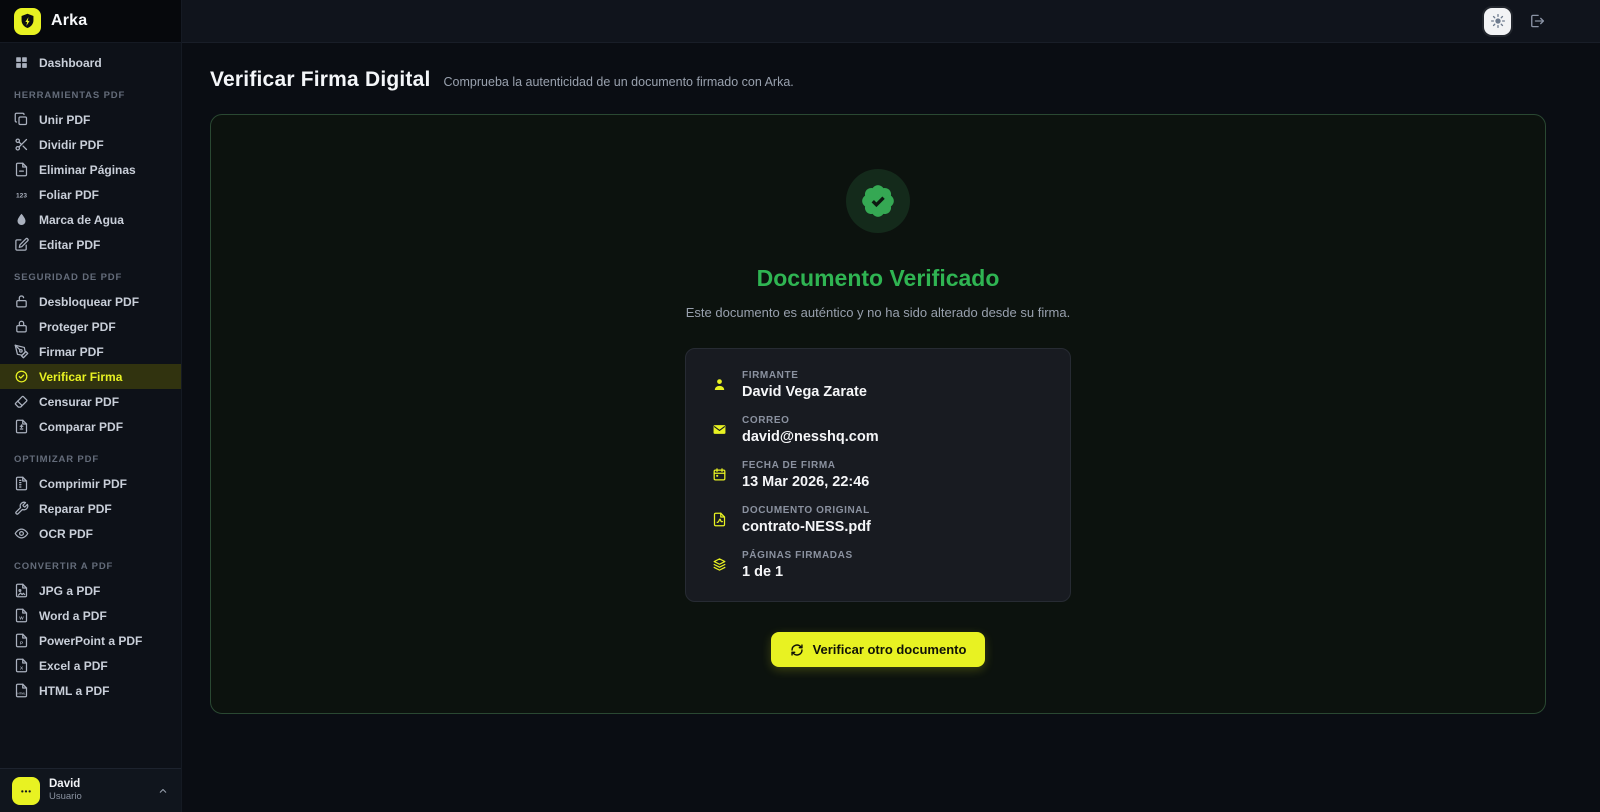 This screenshot has width=1600, height=812. Describe the element at coordinates (21, 533) in the screenshot. I see `eye-icon` at that location.